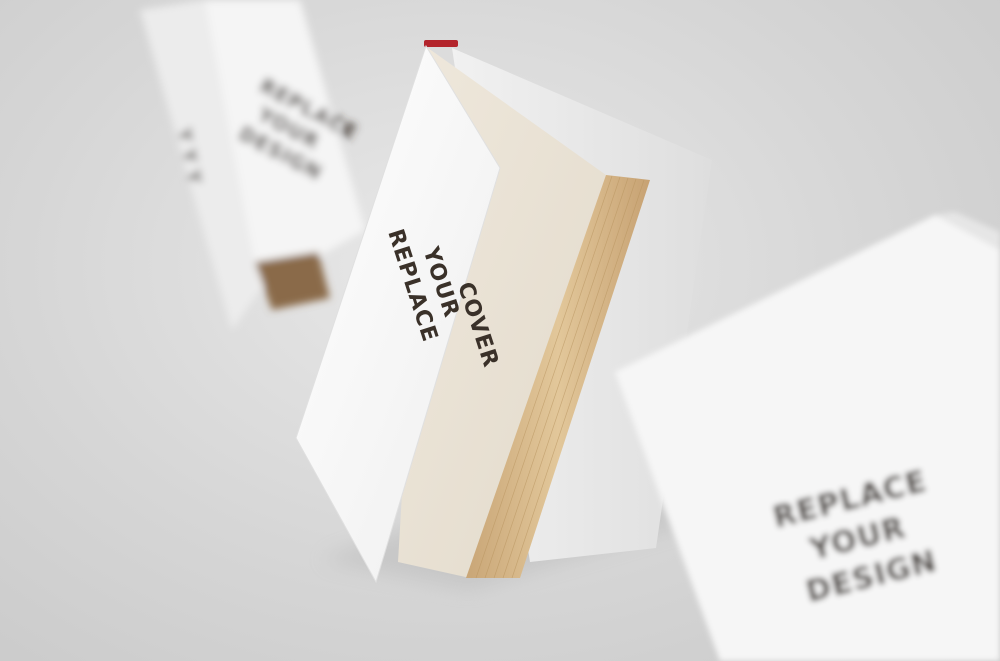 The height and width of the screenshot is (661, 1000). Describe the element at coordinates (292, 281) in the screenshot. I see `back-book-pages` at that location.